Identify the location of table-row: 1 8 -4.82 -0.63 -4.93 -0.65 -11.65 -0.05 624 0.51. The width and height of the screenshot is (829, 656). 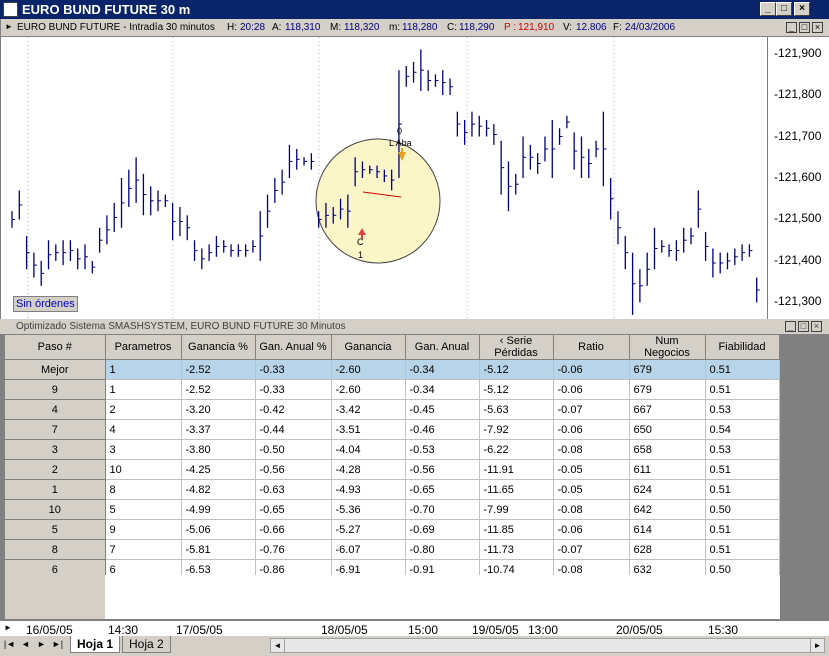
(392, 489).